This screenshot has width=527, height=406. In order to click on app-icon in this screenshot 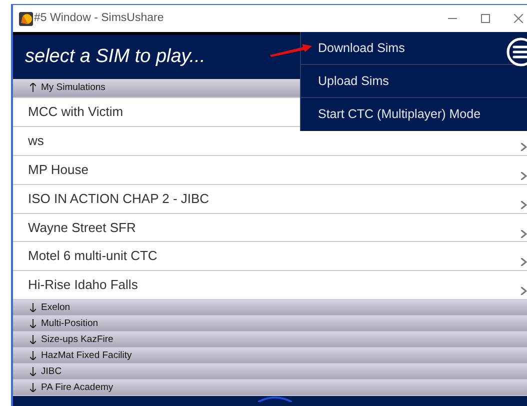, I will do `click(26, 19)`.